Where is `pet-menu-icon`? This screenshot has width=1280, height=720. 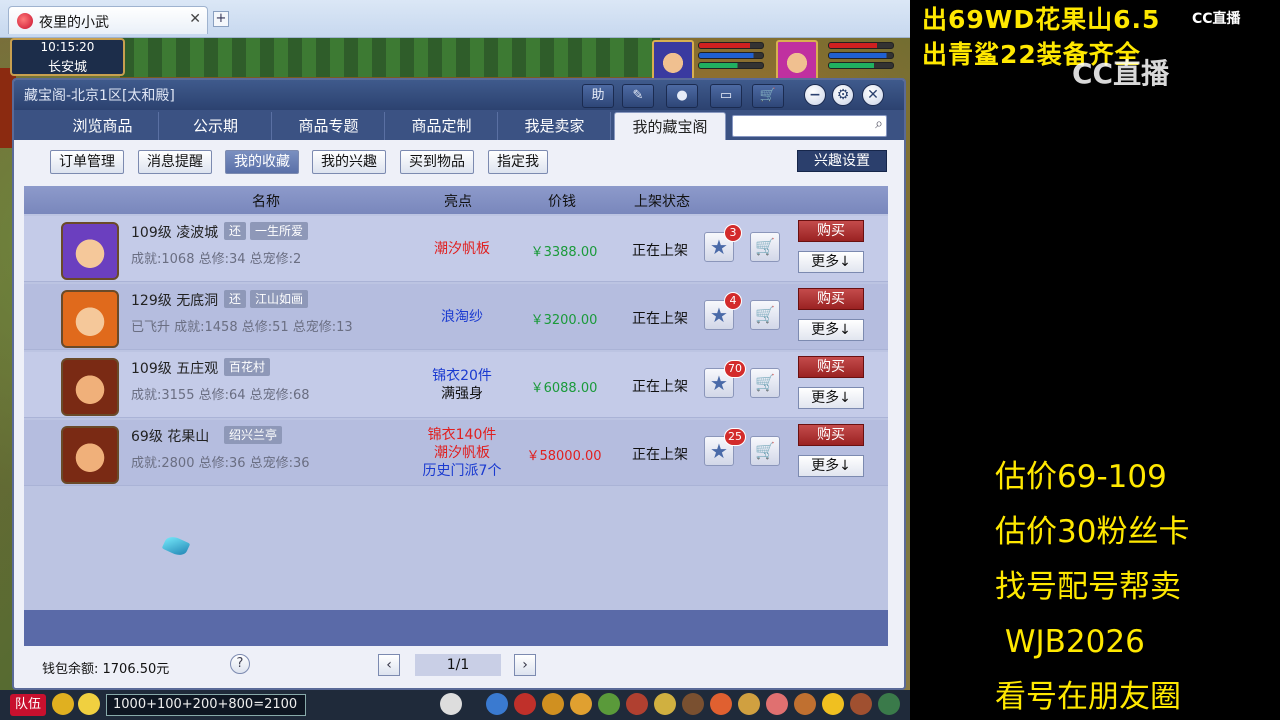 pet-menu-icon is located at coordinates (637, 704).